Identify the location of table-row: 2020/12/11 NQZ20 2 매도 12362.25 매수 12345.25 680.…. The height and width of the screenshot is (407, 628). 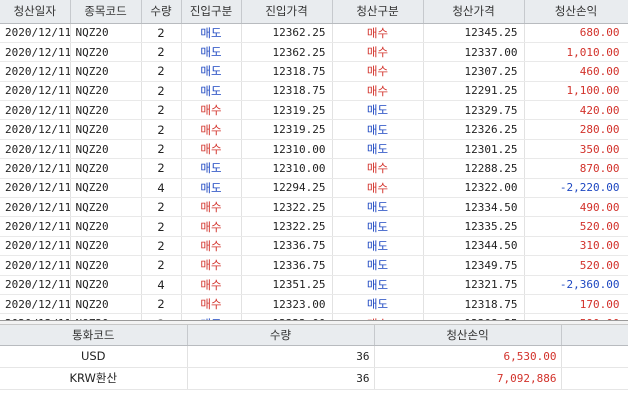
(314, 33).